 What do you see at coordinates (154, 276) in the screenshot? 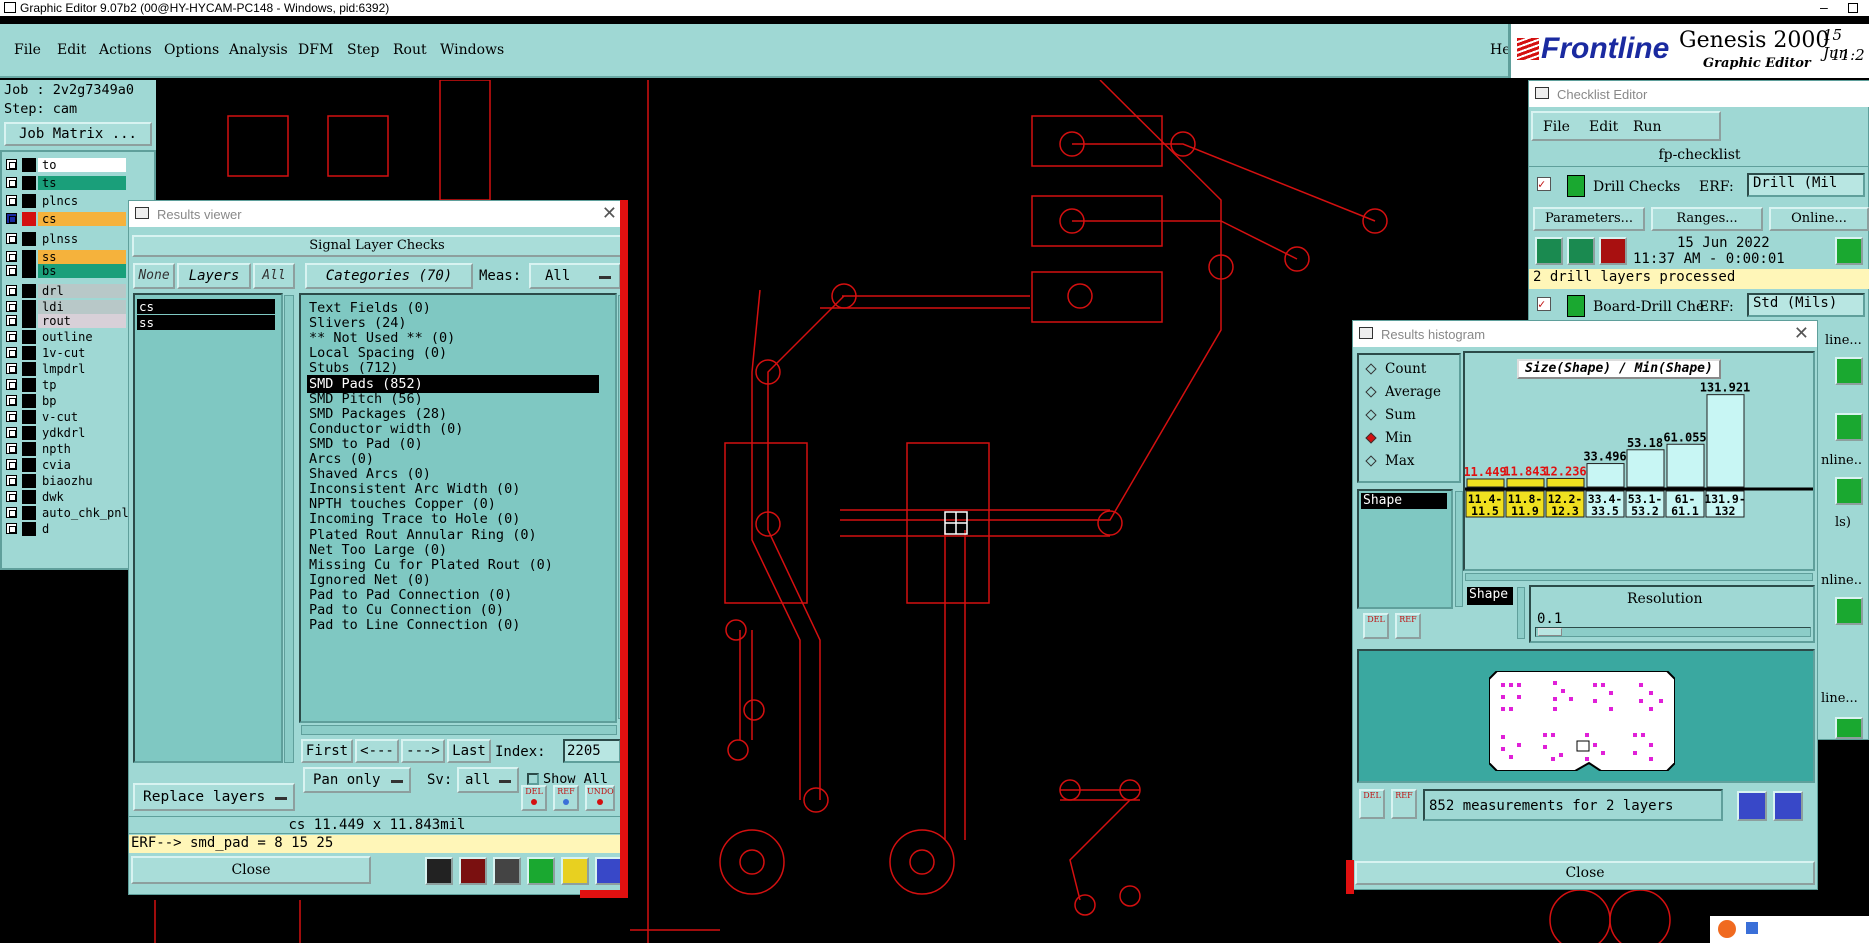
I see `none-button: None` at bounding box center [154, 276].